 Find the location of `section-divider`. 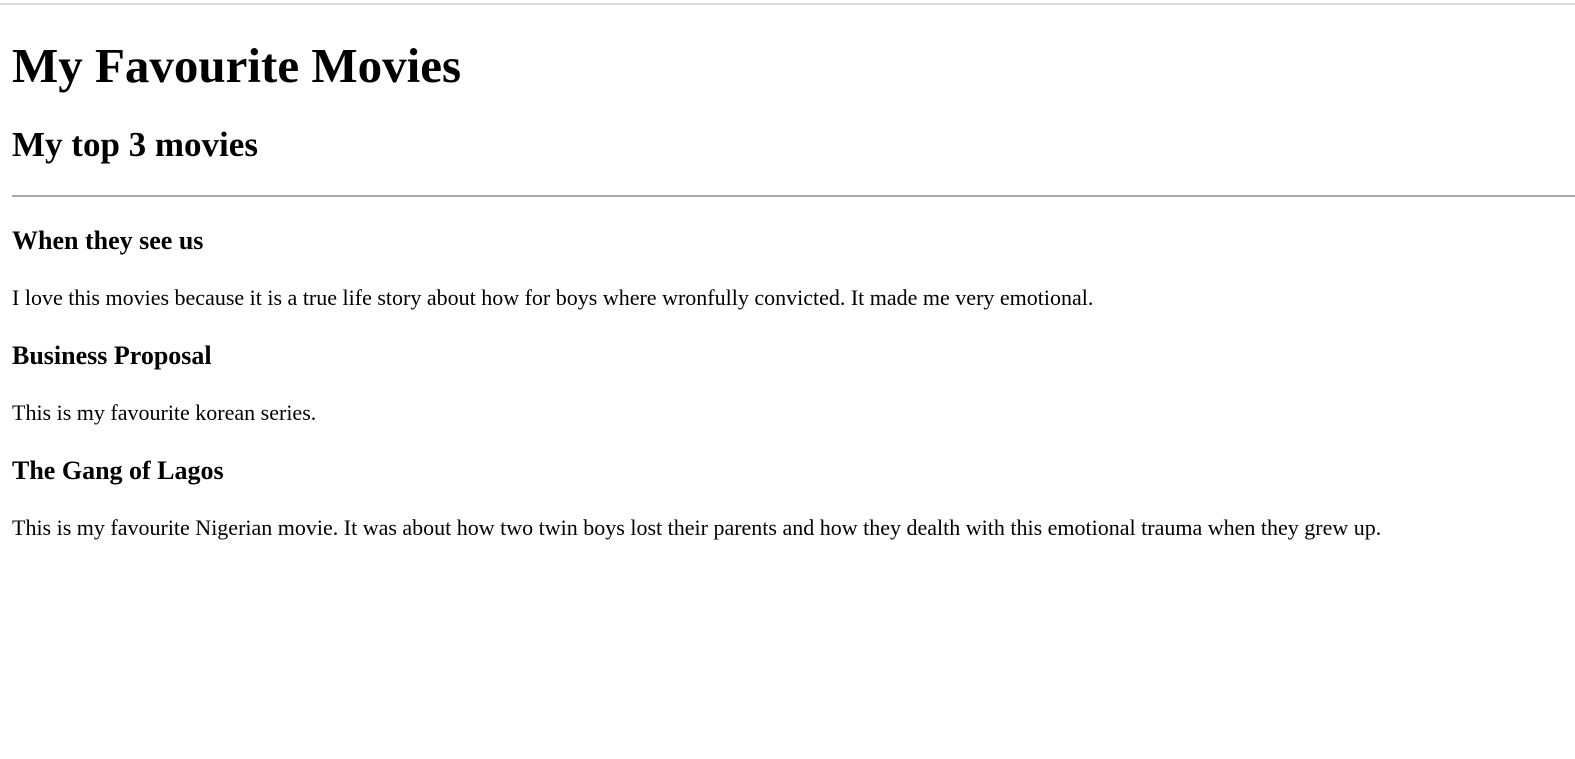

section-divider is located at coordinates (793, 196).